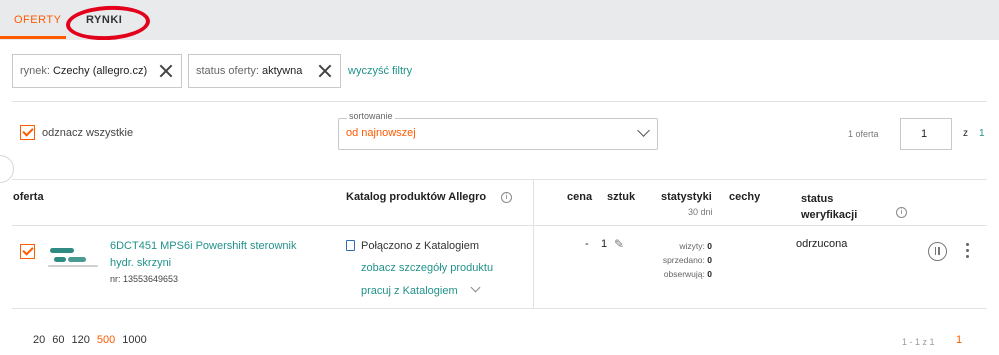 The width and height of the screenshot is (999, 355). I want to click on select-all-checkbox, so click(27, 132).